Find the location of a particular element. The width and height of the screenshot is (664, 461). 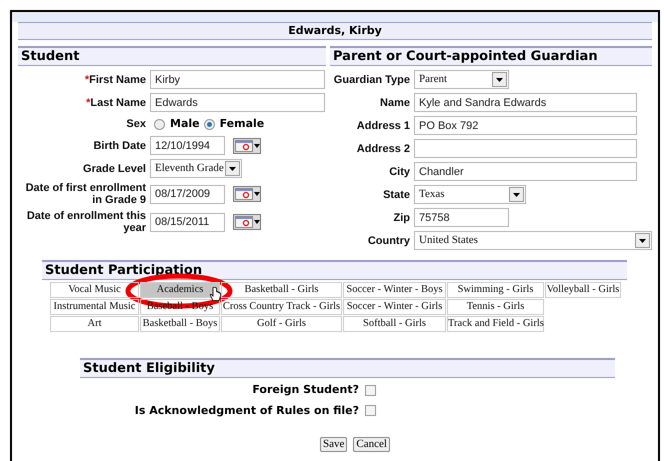

field-label: *First Name is located at coordinates (115, 80).